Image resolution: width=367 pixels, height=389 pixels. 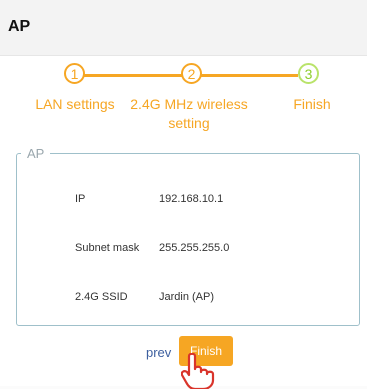 I want to click on subnet-mask-label: Subnet mask, so click(x=107, y=248).